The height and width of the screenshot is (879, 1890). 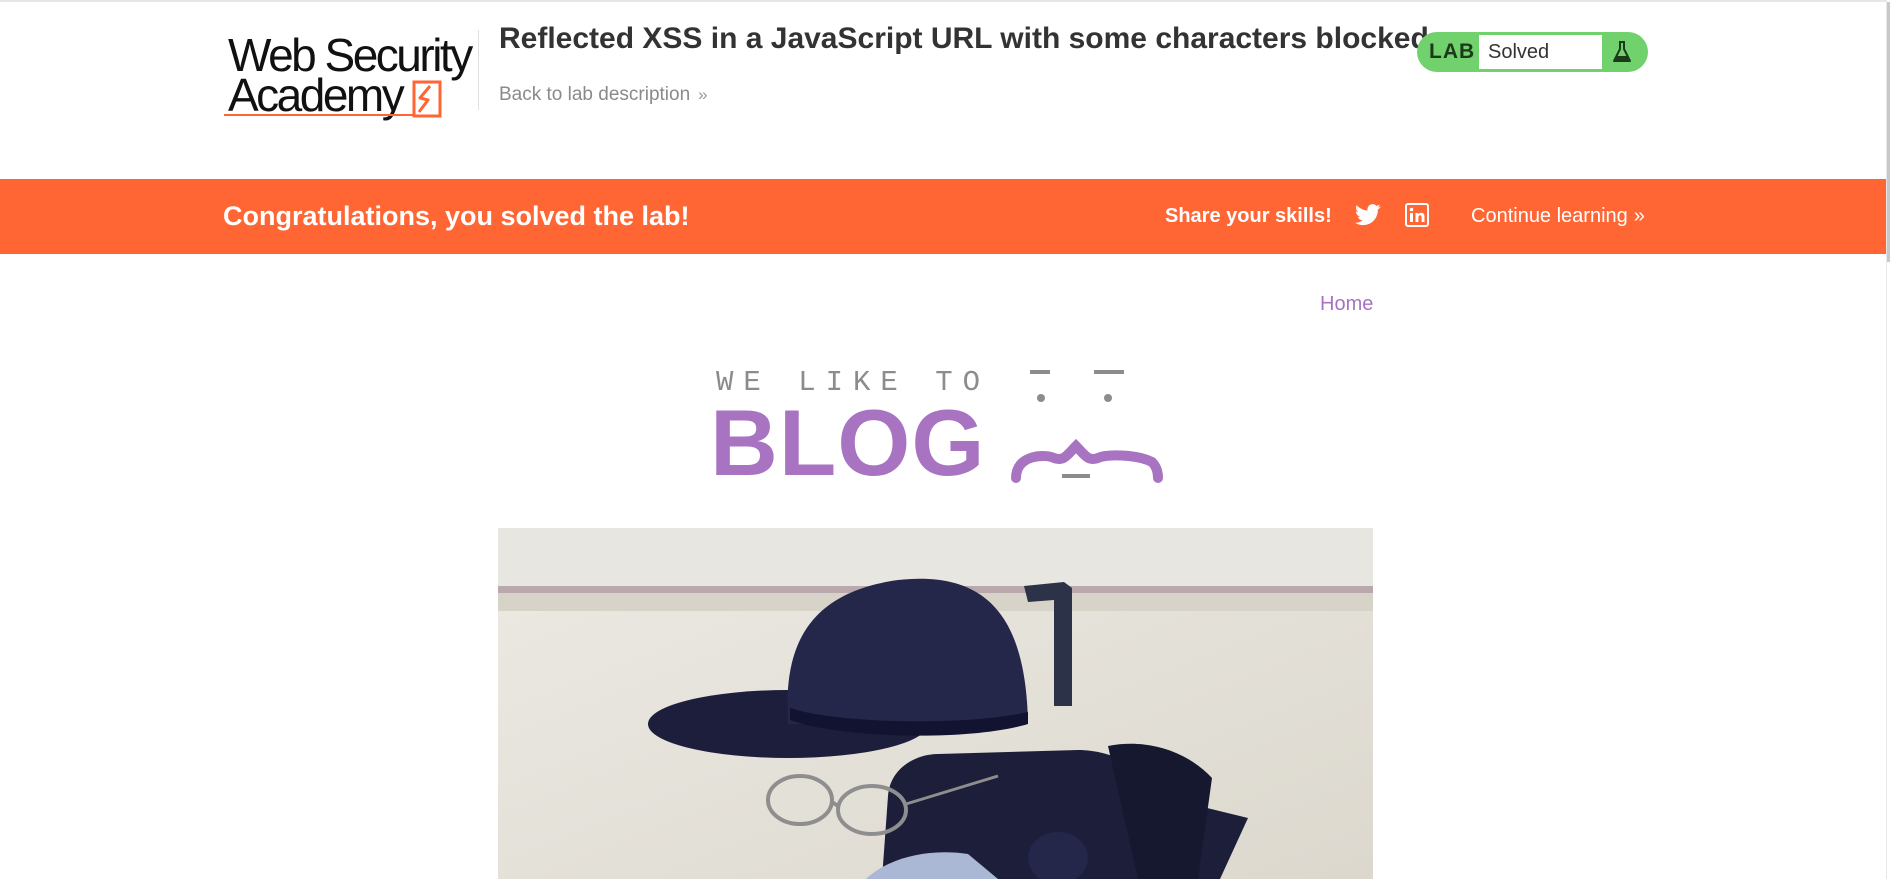 I want to click on share-skills-label: Share your skills!, so click(x=1248, y=216).